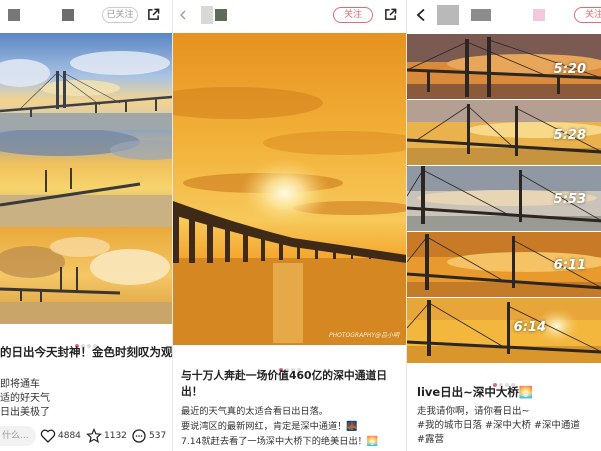 This screenshot has width=601, height=451. I want to click on post-title-line: 与十万人奔赴一场价值460亿的深中通道日, so click(284, 375).